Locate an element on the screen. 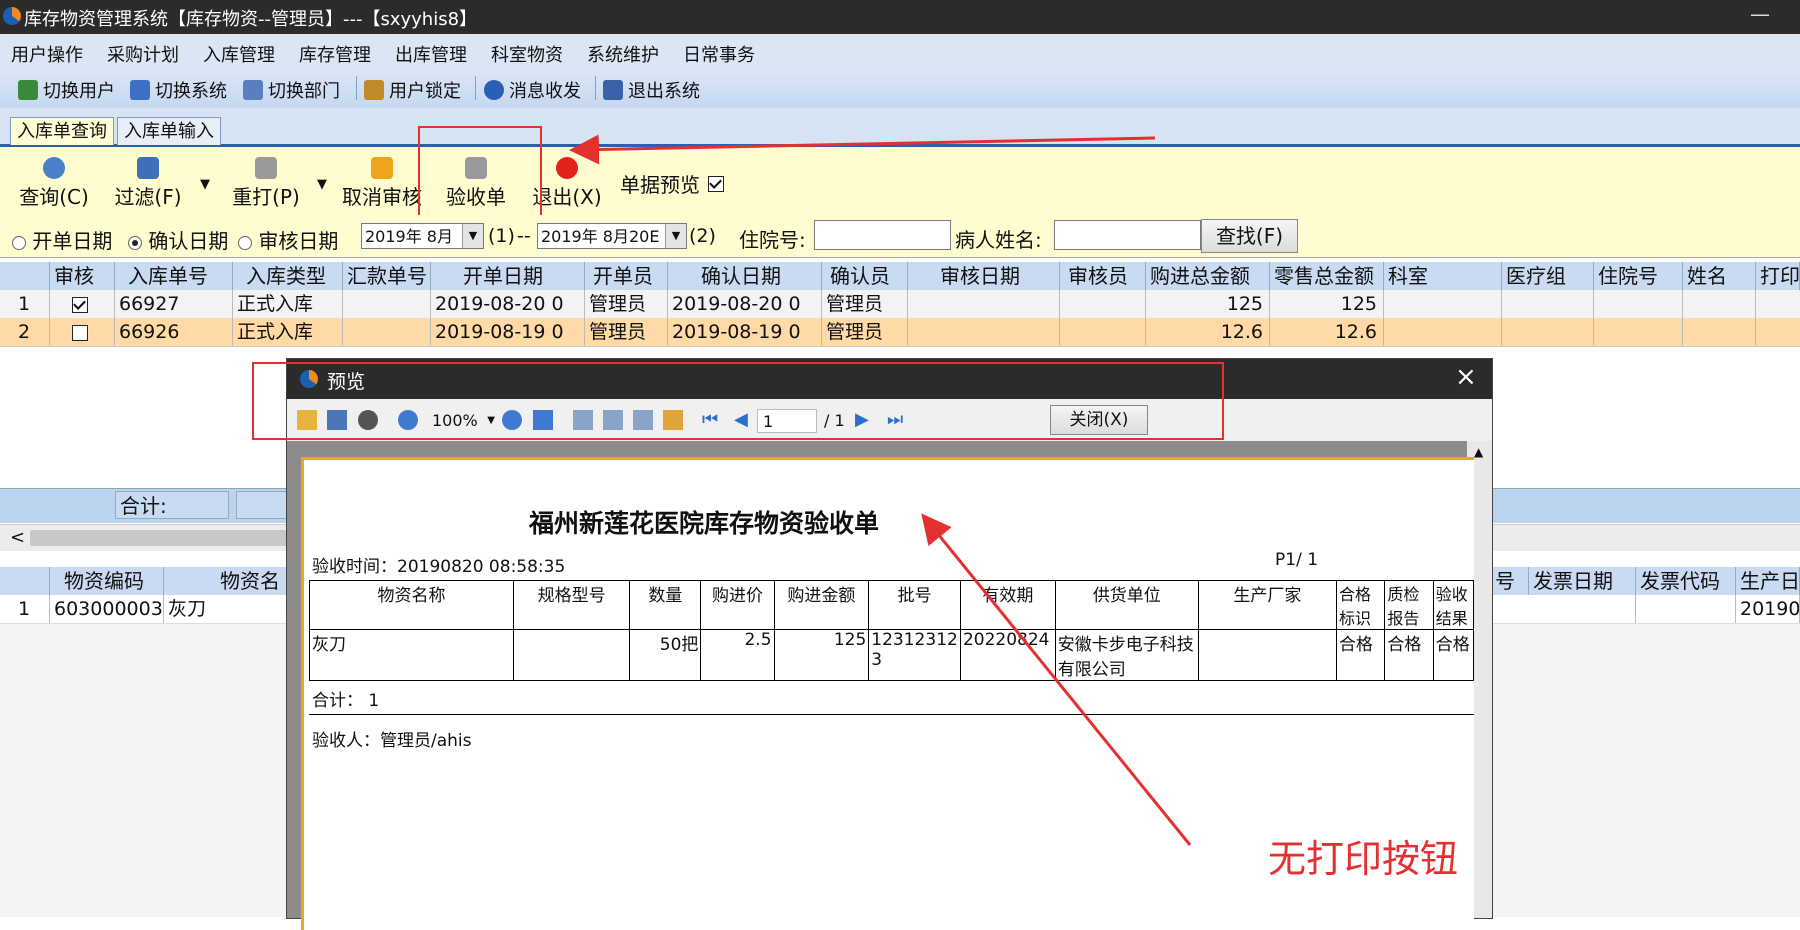  arrow-to-report-title is located at coordinates (1056, 679).